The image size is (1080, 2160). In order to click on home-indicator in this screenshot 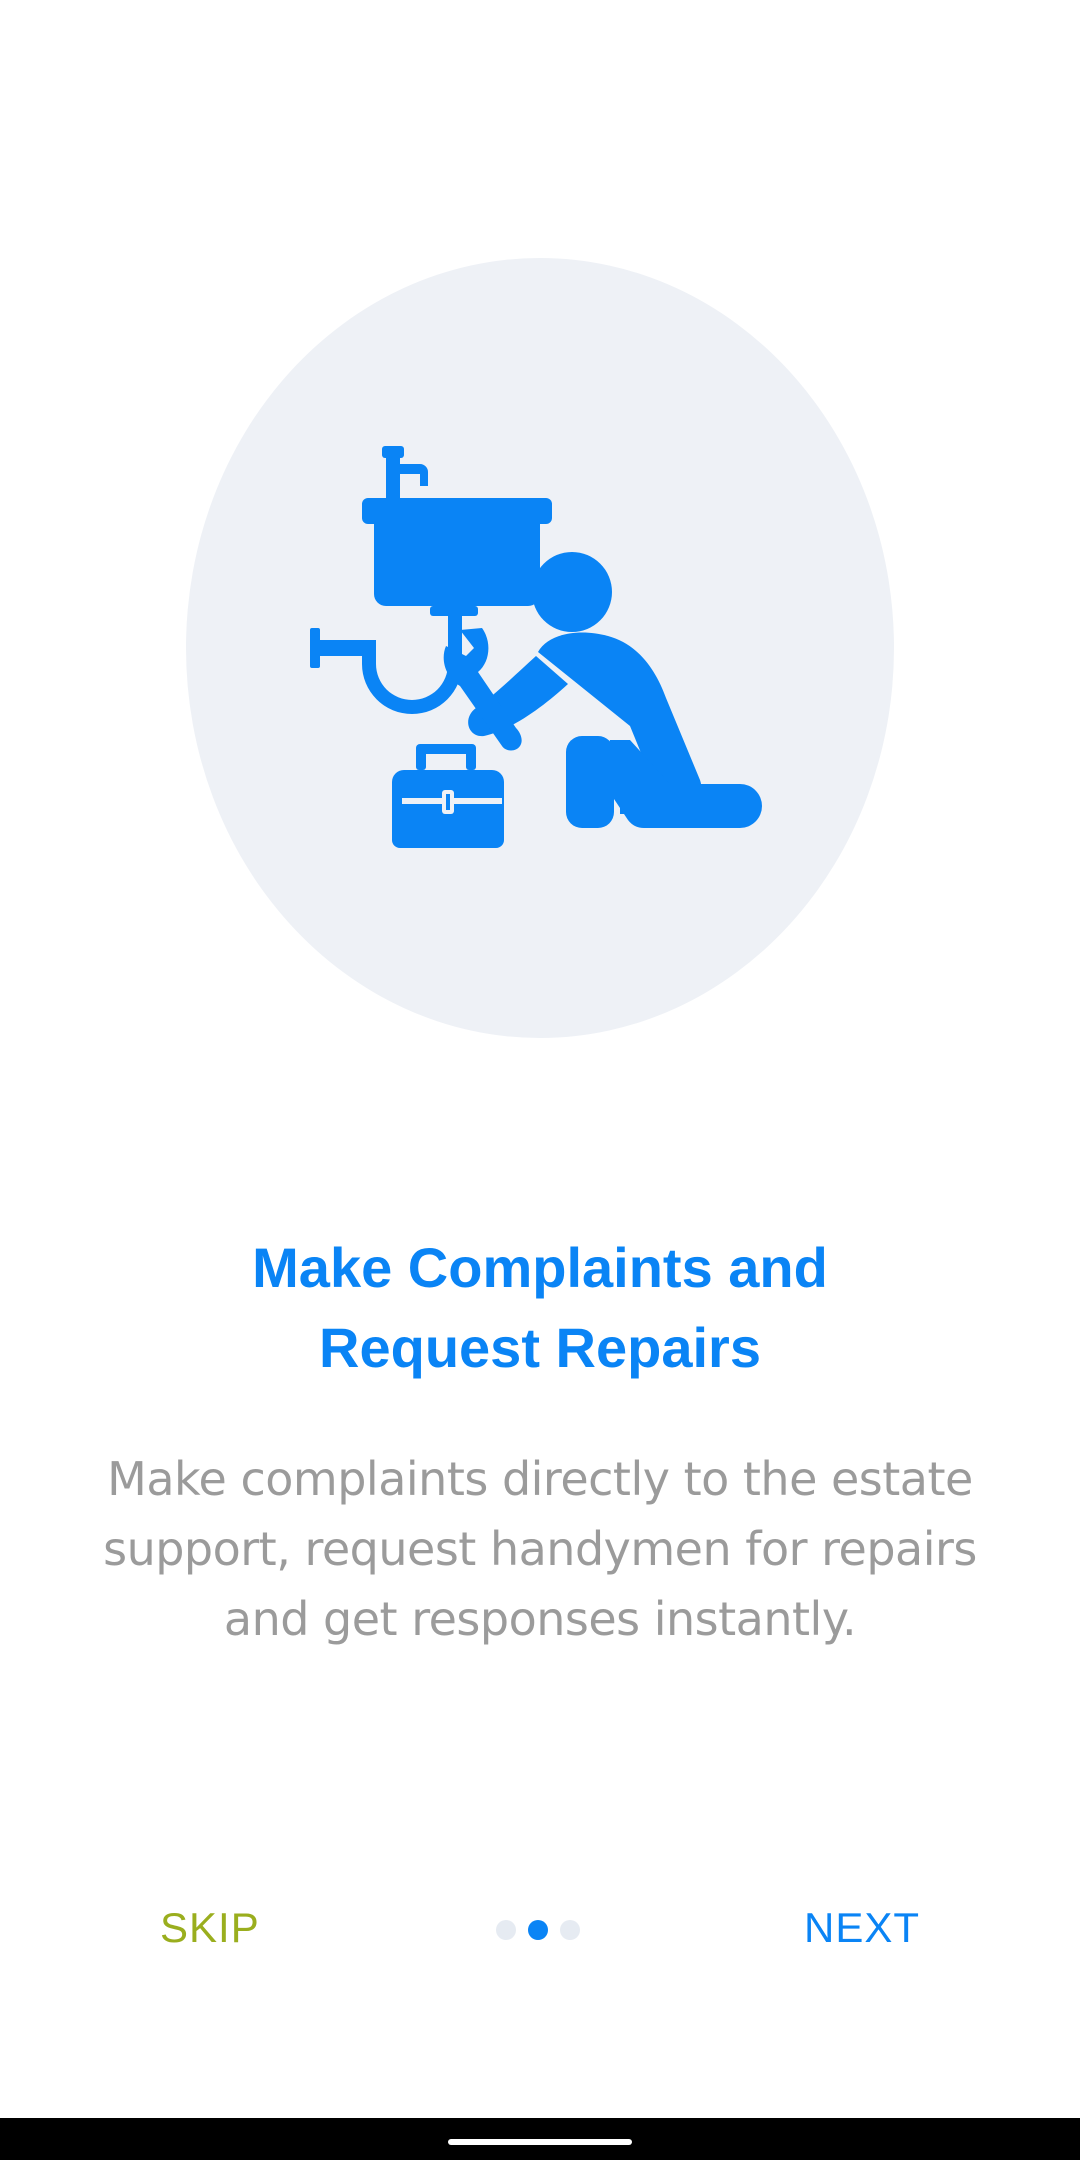, I will do `click(540, 2142)`.